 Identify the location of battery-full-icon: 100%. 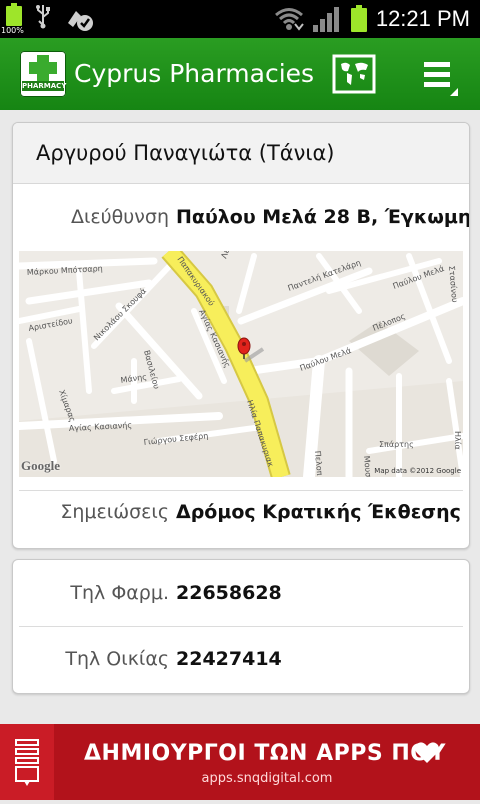
(12, 19).